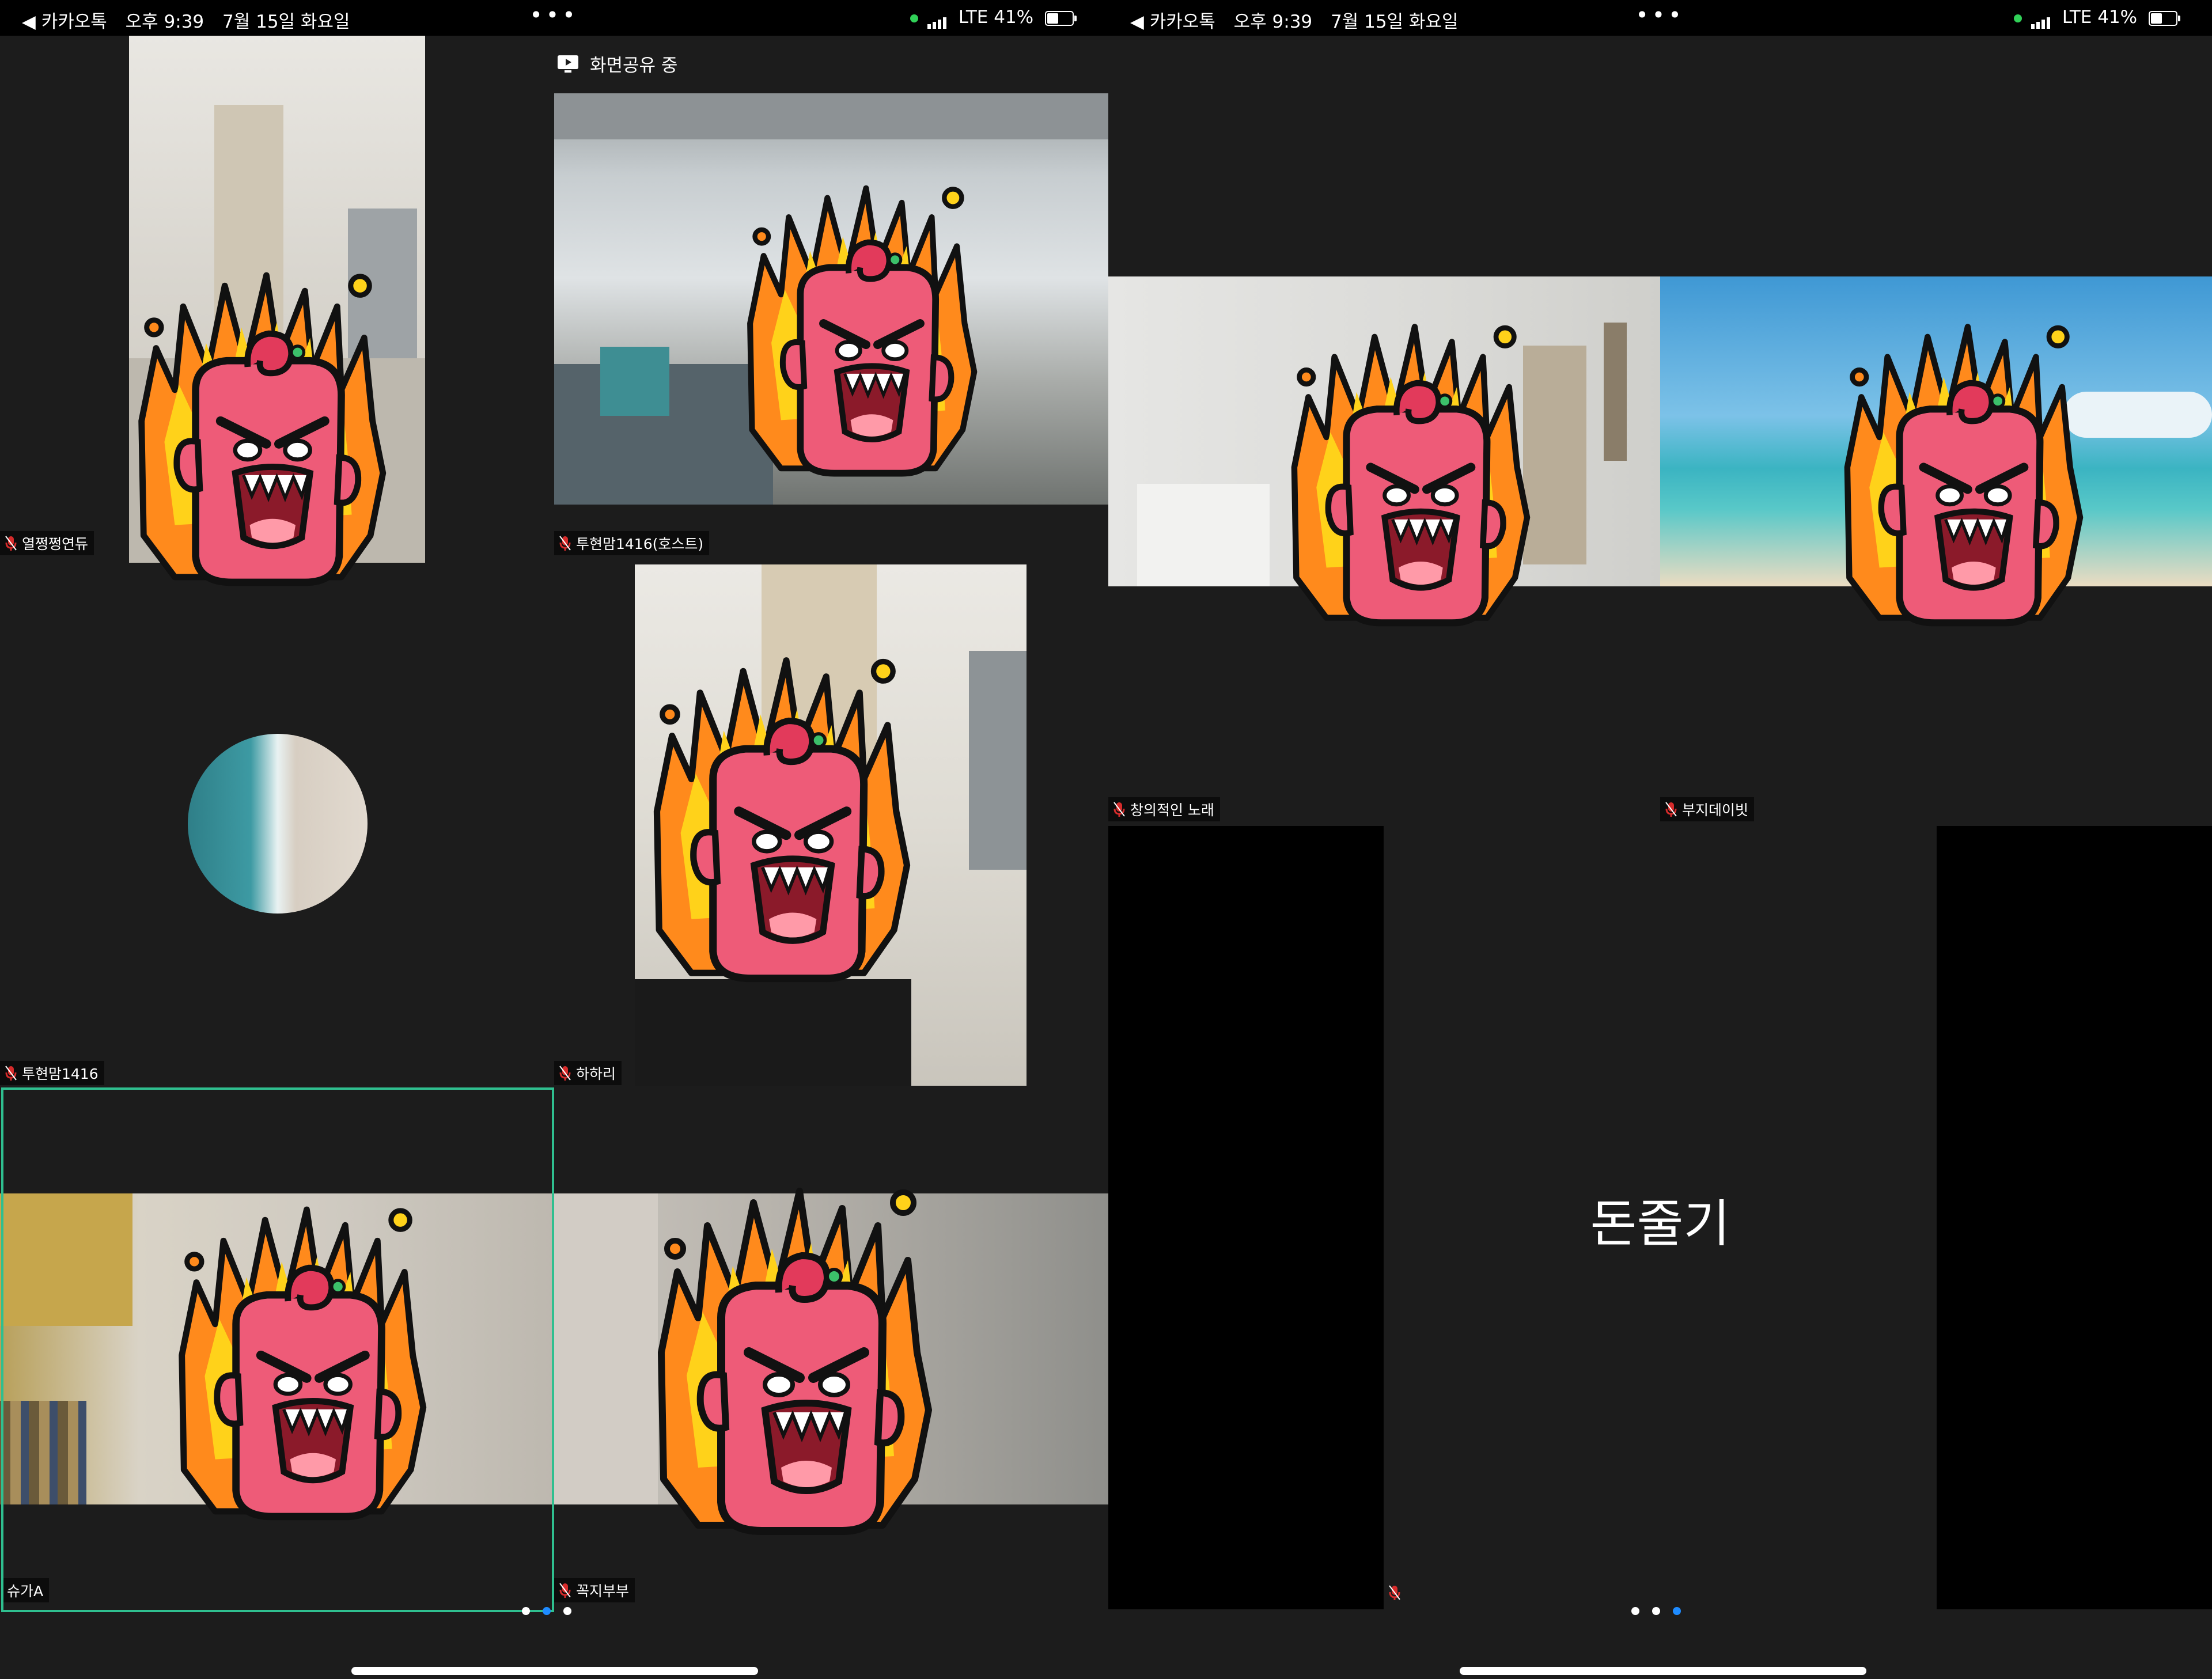 This screenshot has height=1679, width=2212. Describe the element at coordinates (1172, 810) in the screenshot. I see `participant-name: 창의적인 노래` at that location.